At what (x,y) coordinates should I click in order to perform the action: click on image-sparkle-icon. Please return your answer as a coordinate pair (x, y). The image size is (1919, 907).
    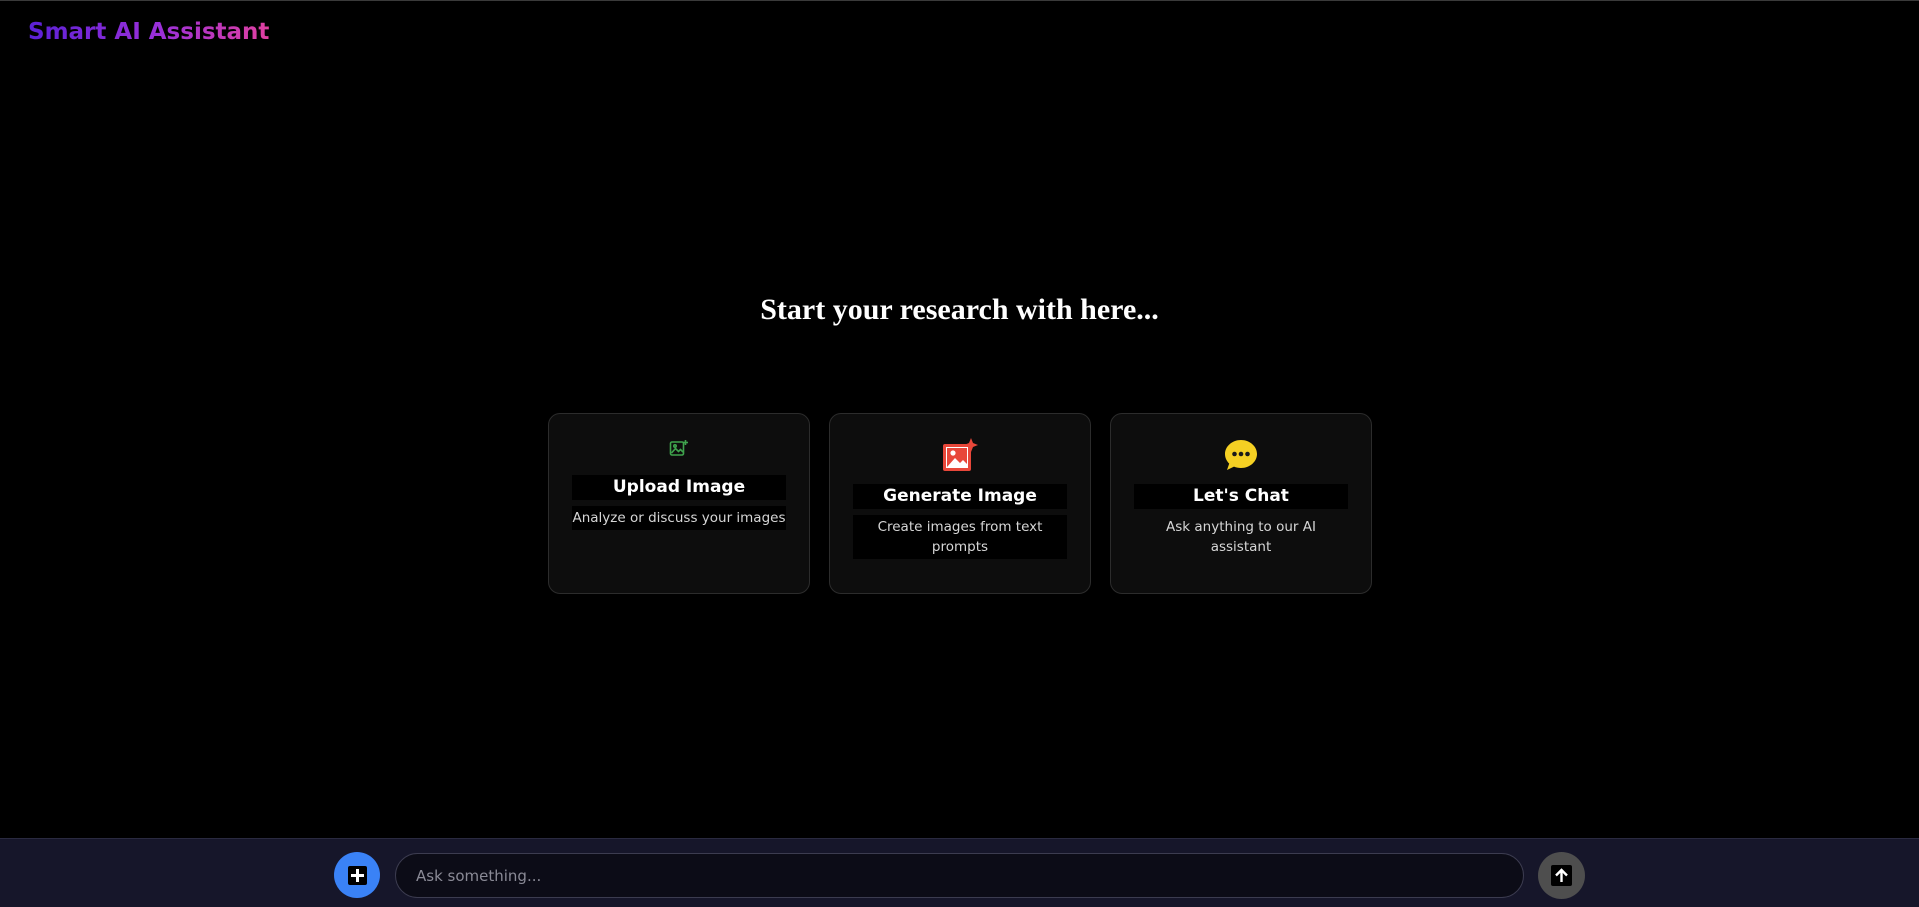
    Looking at the image, I should click on (960, 455).